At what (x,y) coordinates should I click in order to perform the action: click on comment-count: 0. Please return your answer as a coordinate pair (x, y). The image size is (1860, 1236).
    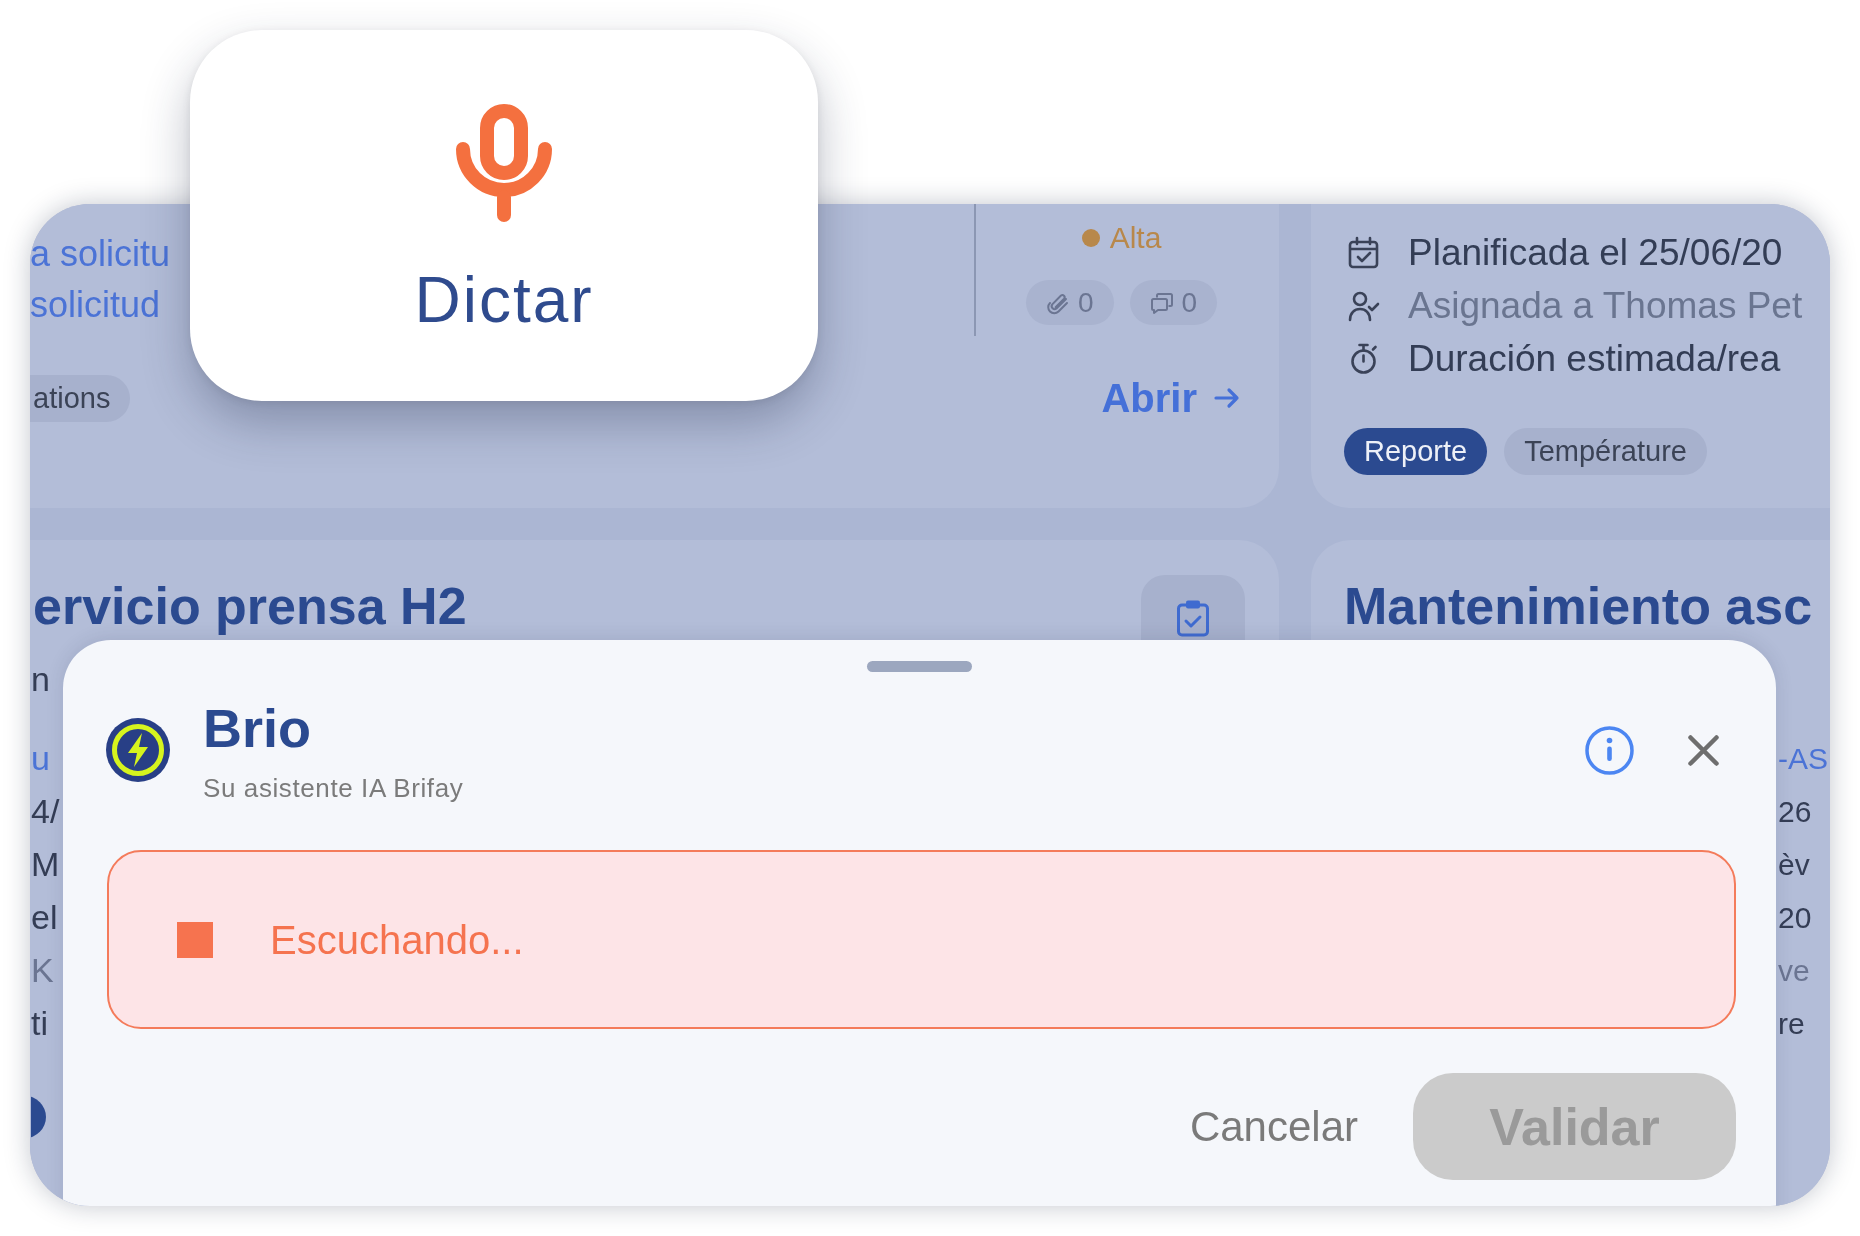
    Looking at the image, I should click on (1189, 302).